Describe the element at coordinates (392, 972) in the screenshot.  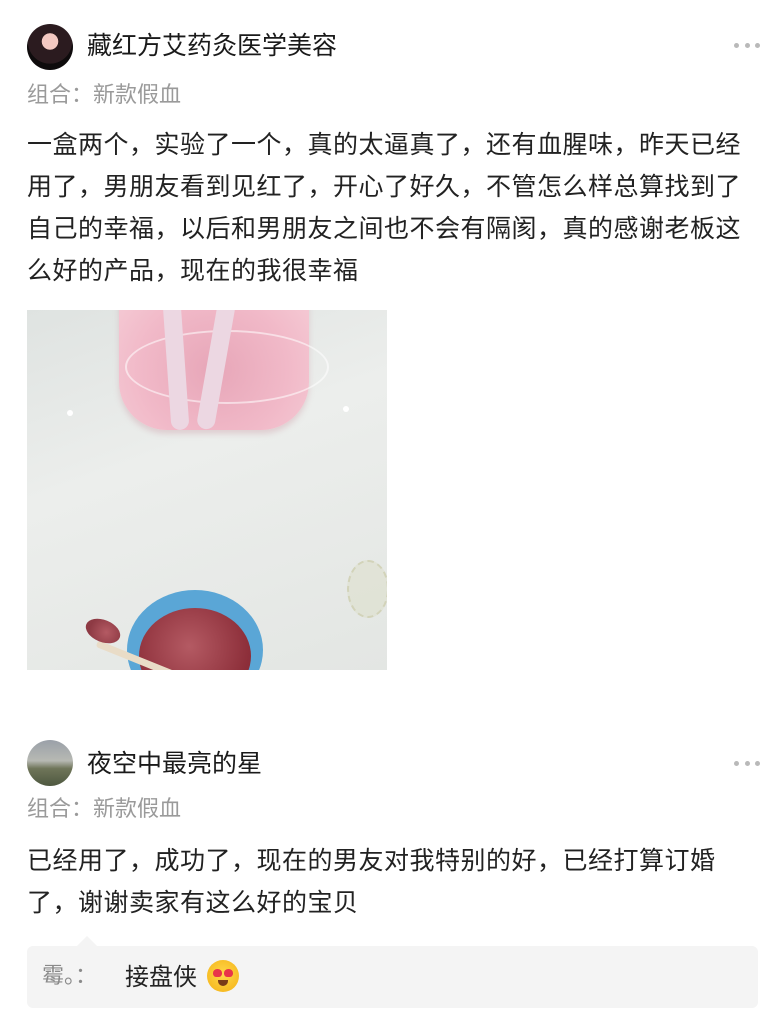
I see `reply-box: 霉。： 接盘侠` at that location.